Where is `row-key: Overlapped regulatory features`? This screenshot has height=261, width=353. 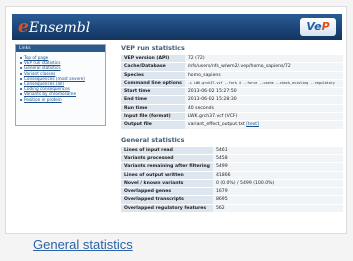
row-key: Overlapped regulatory features is located at coordinates (167, 208).